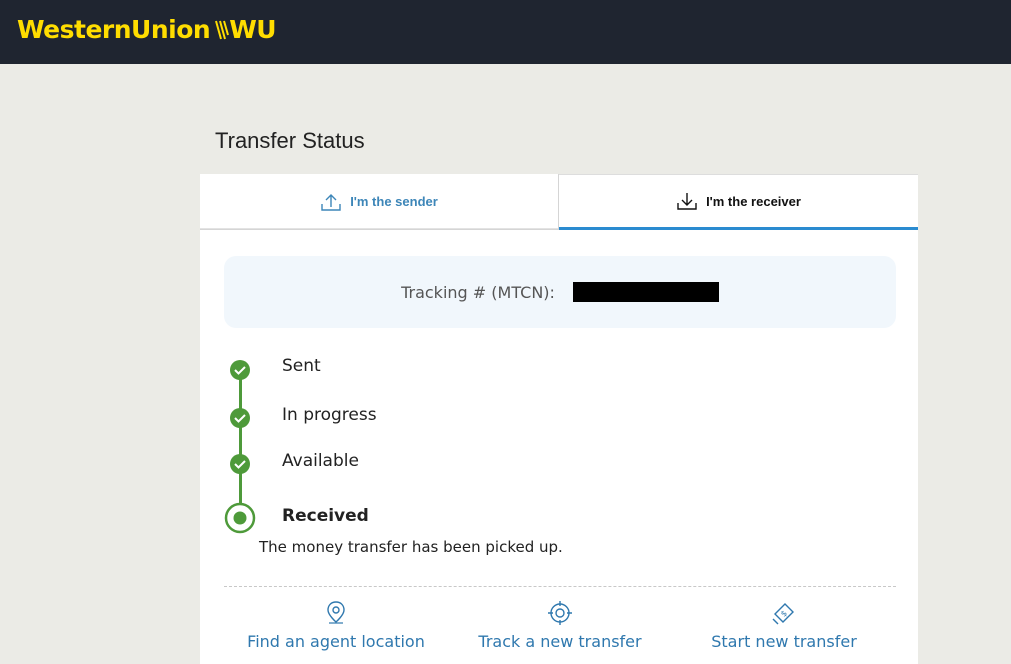 The image size is (1011, 664). Describe the element at coordinates (114, 29) in the screenshot. I see `logo-text: WesternUnion` at that location.